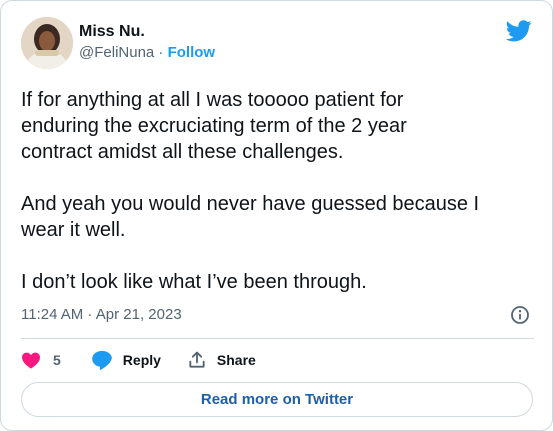 The image size is (553, 431). Describe the element at coordinates (141, 360) in the screenshot. I see `reply-label: Reply` at that location.